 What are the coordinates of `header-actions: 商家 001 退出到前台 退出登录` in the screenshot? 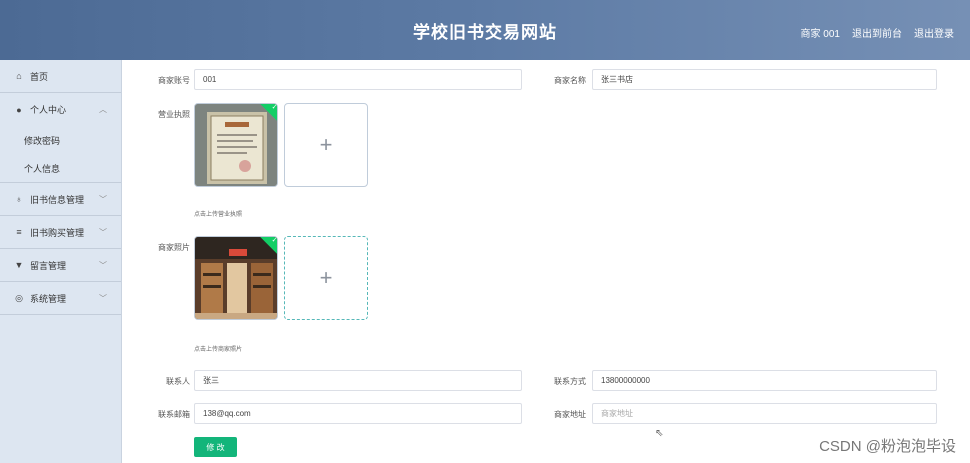 It's located at (877, 32).